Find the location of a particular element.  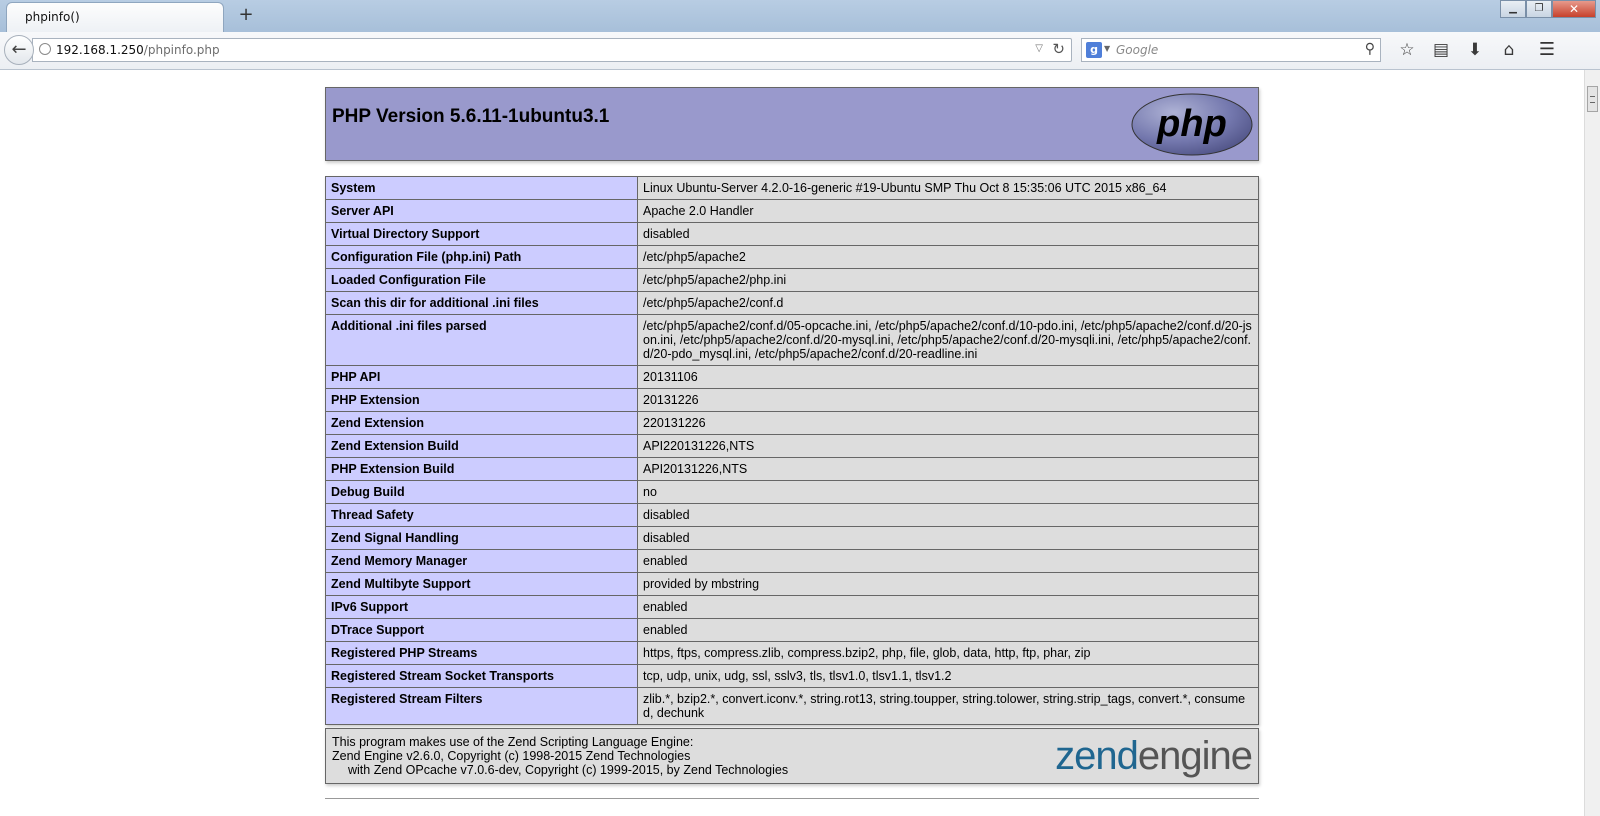

row-value: Apache 2.0 Handler is located at coordinates (948, 211).